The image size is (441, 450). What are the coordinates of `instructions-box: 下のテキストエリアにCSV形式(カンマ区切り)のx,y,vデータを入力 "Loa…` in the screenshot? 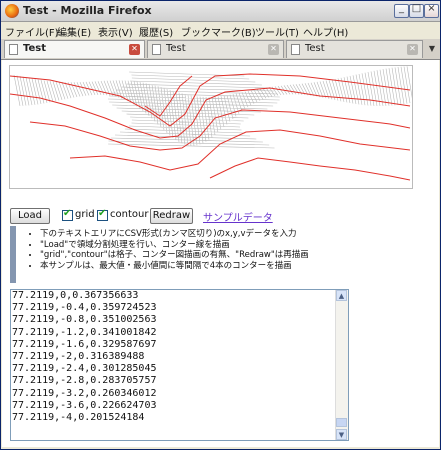 It's located at (221, 254).